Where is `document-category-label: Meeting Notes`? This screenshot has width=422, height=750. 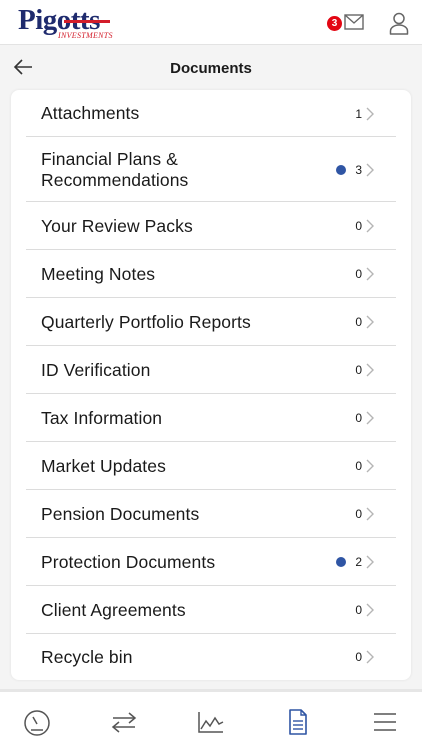
document-category-label: Meeting Notes is located at coordinates (98, 274).